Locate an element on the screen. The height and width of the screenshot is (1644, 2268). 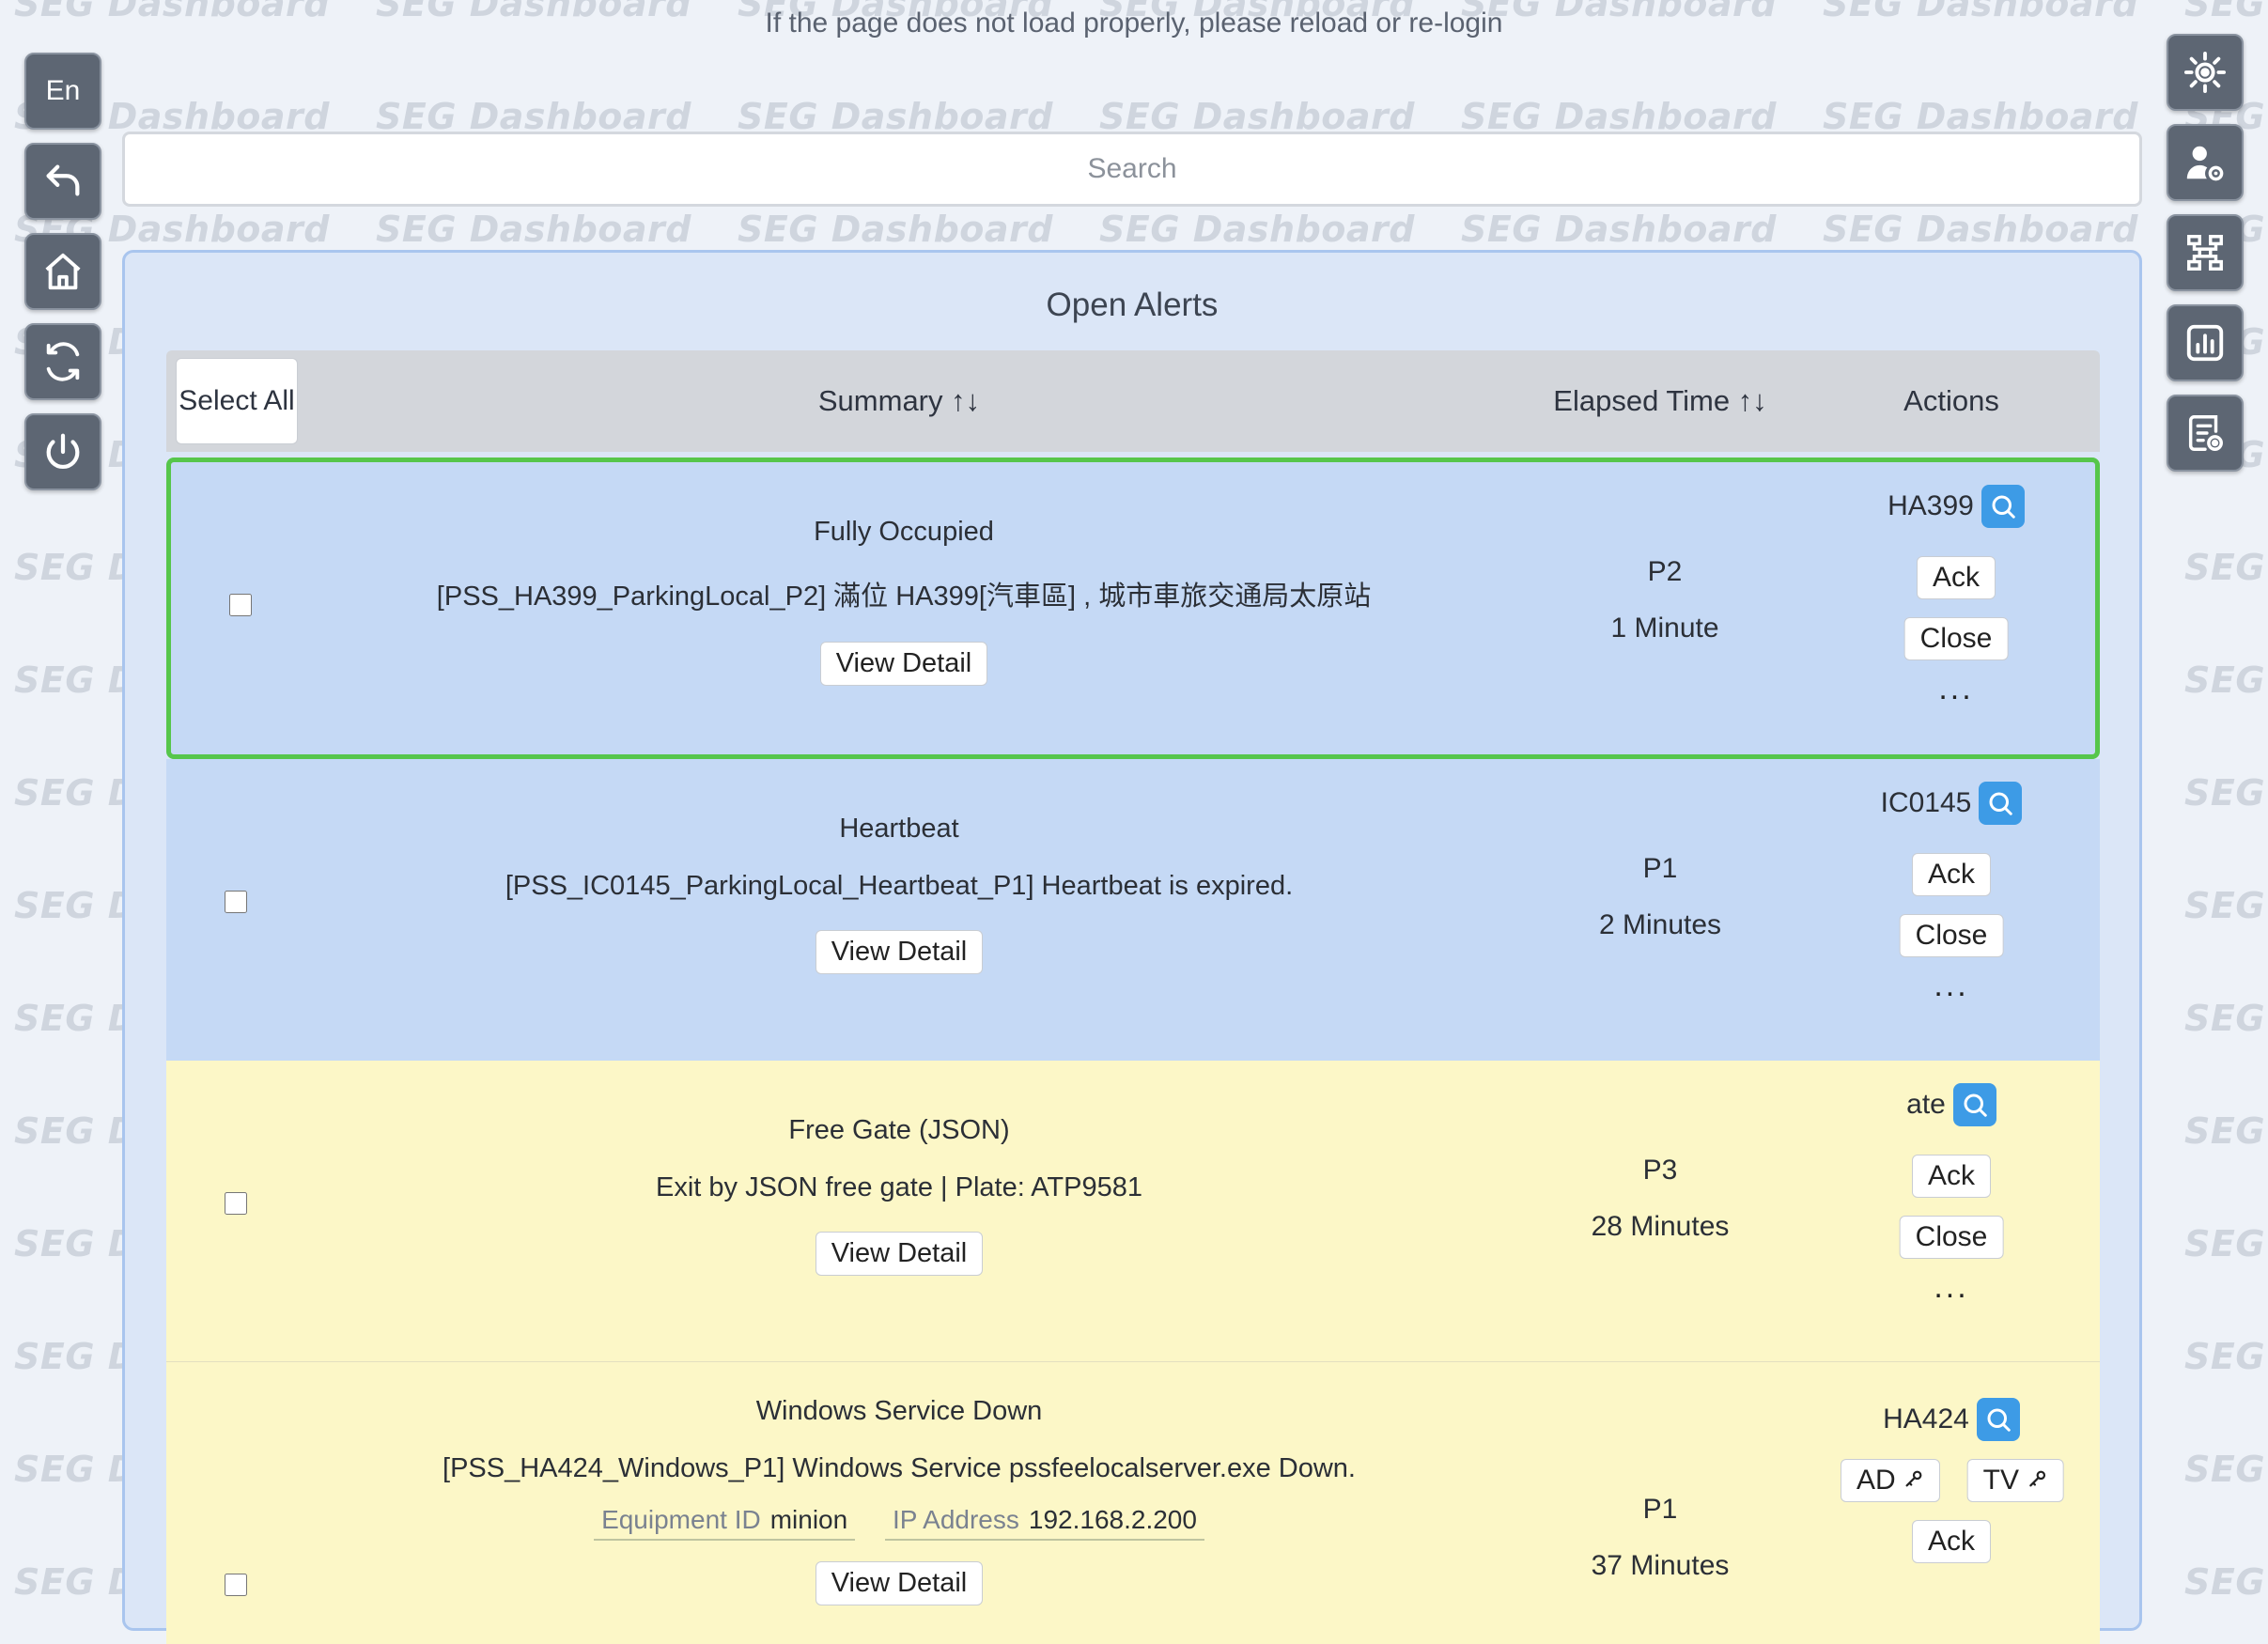
power-button is located at coordinates (62, 451).